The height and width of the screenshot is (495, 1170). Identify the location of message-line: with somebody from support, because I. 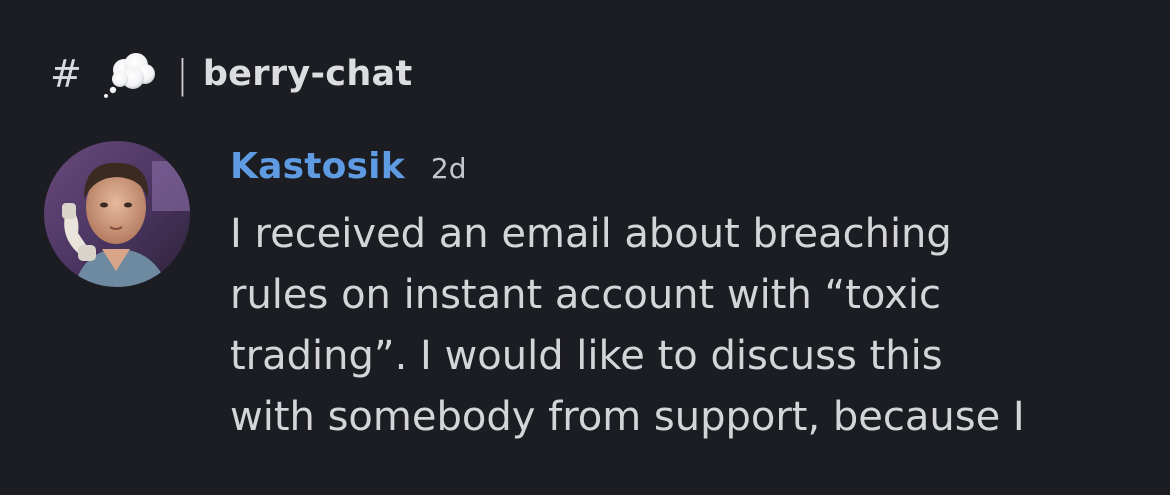
(627, 417).